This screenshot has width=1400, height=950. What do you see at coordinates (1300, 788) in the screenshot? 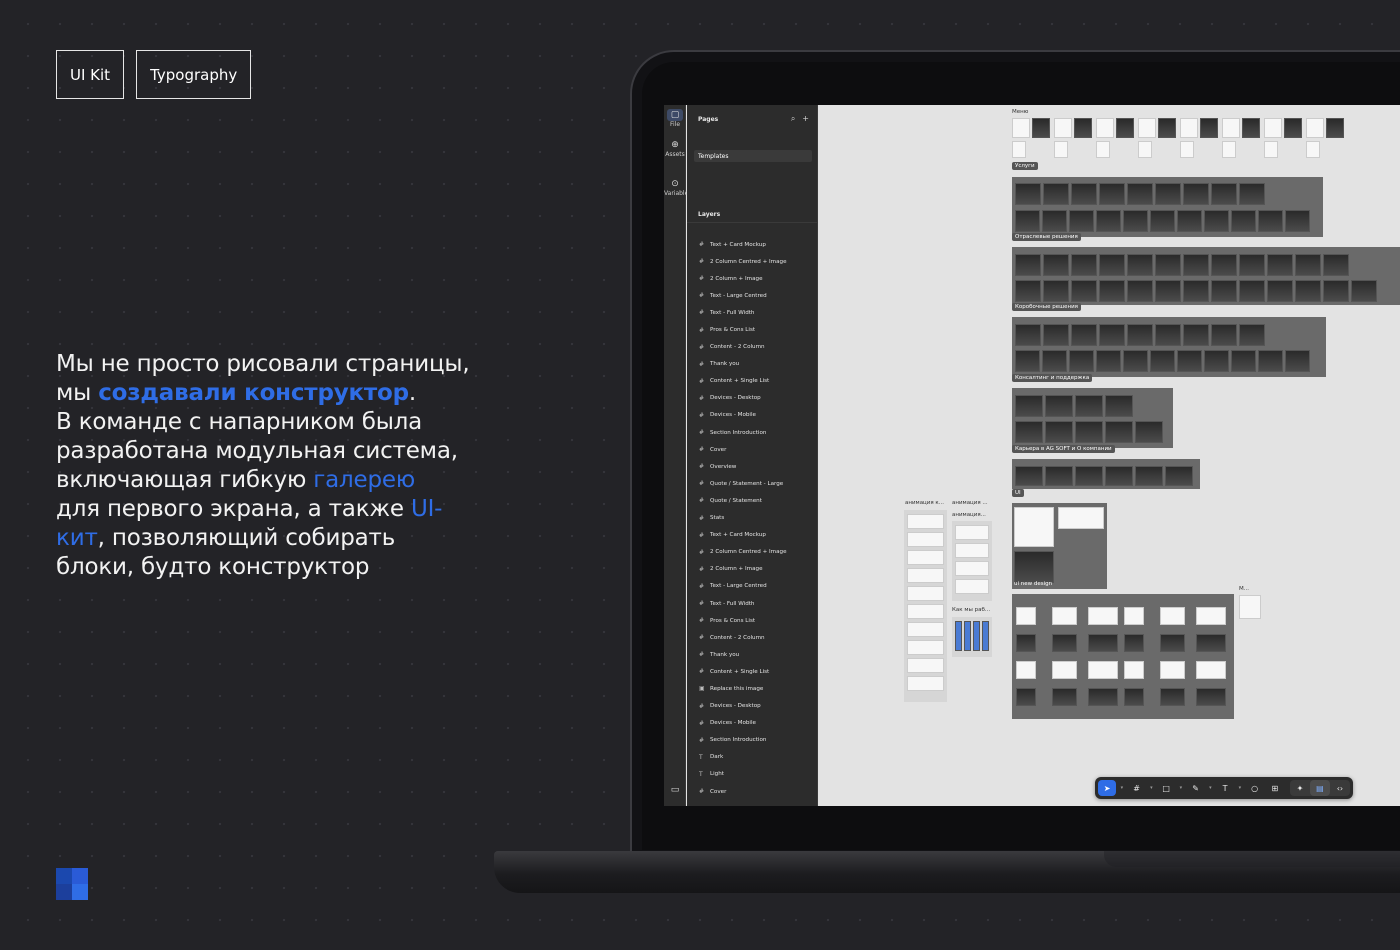
I see `ai-icon: ✦` at bounding box center [1300, 788].